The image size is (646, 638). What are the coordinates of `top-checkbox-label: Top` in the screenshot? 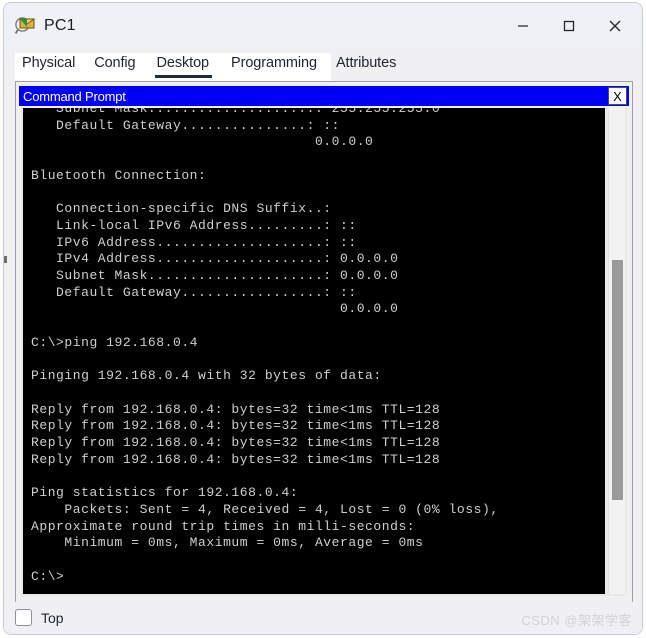 It's located at (52, 617).